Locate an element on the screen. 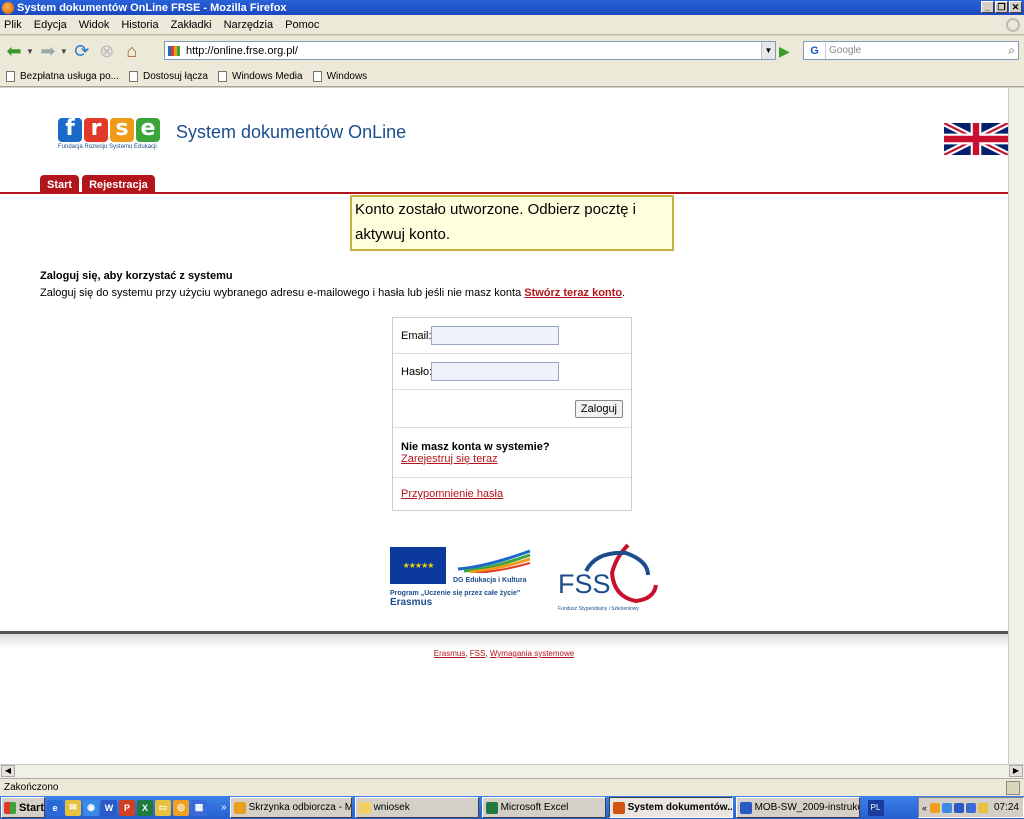 The height and width of the screenshot is (819, 1024). url-bar: http://online.frse.org.pl/ ▼ is located at coordinates (470, 50).